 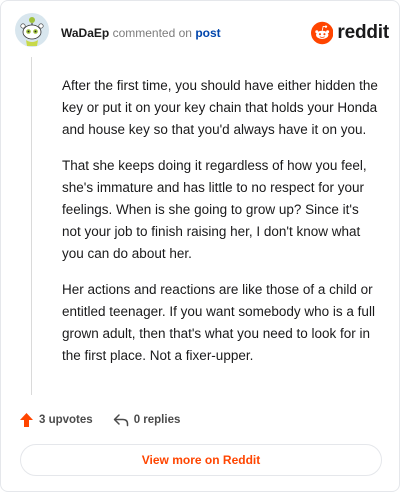 What do you see at coordinates (157, 420) in the screenshot?
I see `reply-count: 0 replies` at bounding box center [157, 420].